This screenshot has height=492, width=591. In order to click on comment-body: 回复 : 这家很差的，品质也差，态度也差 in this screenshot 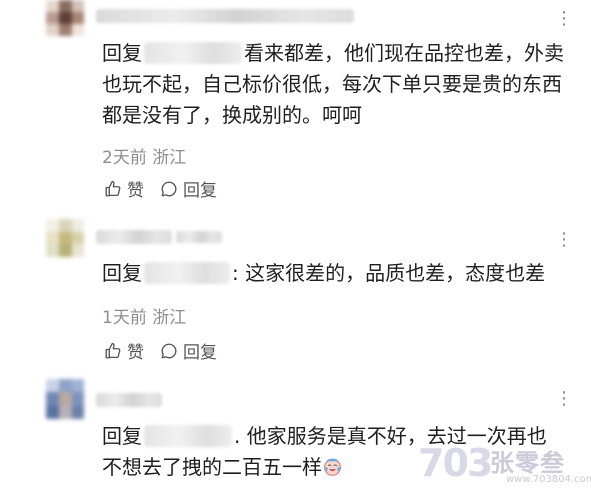, I will do `click(341, 273)`.